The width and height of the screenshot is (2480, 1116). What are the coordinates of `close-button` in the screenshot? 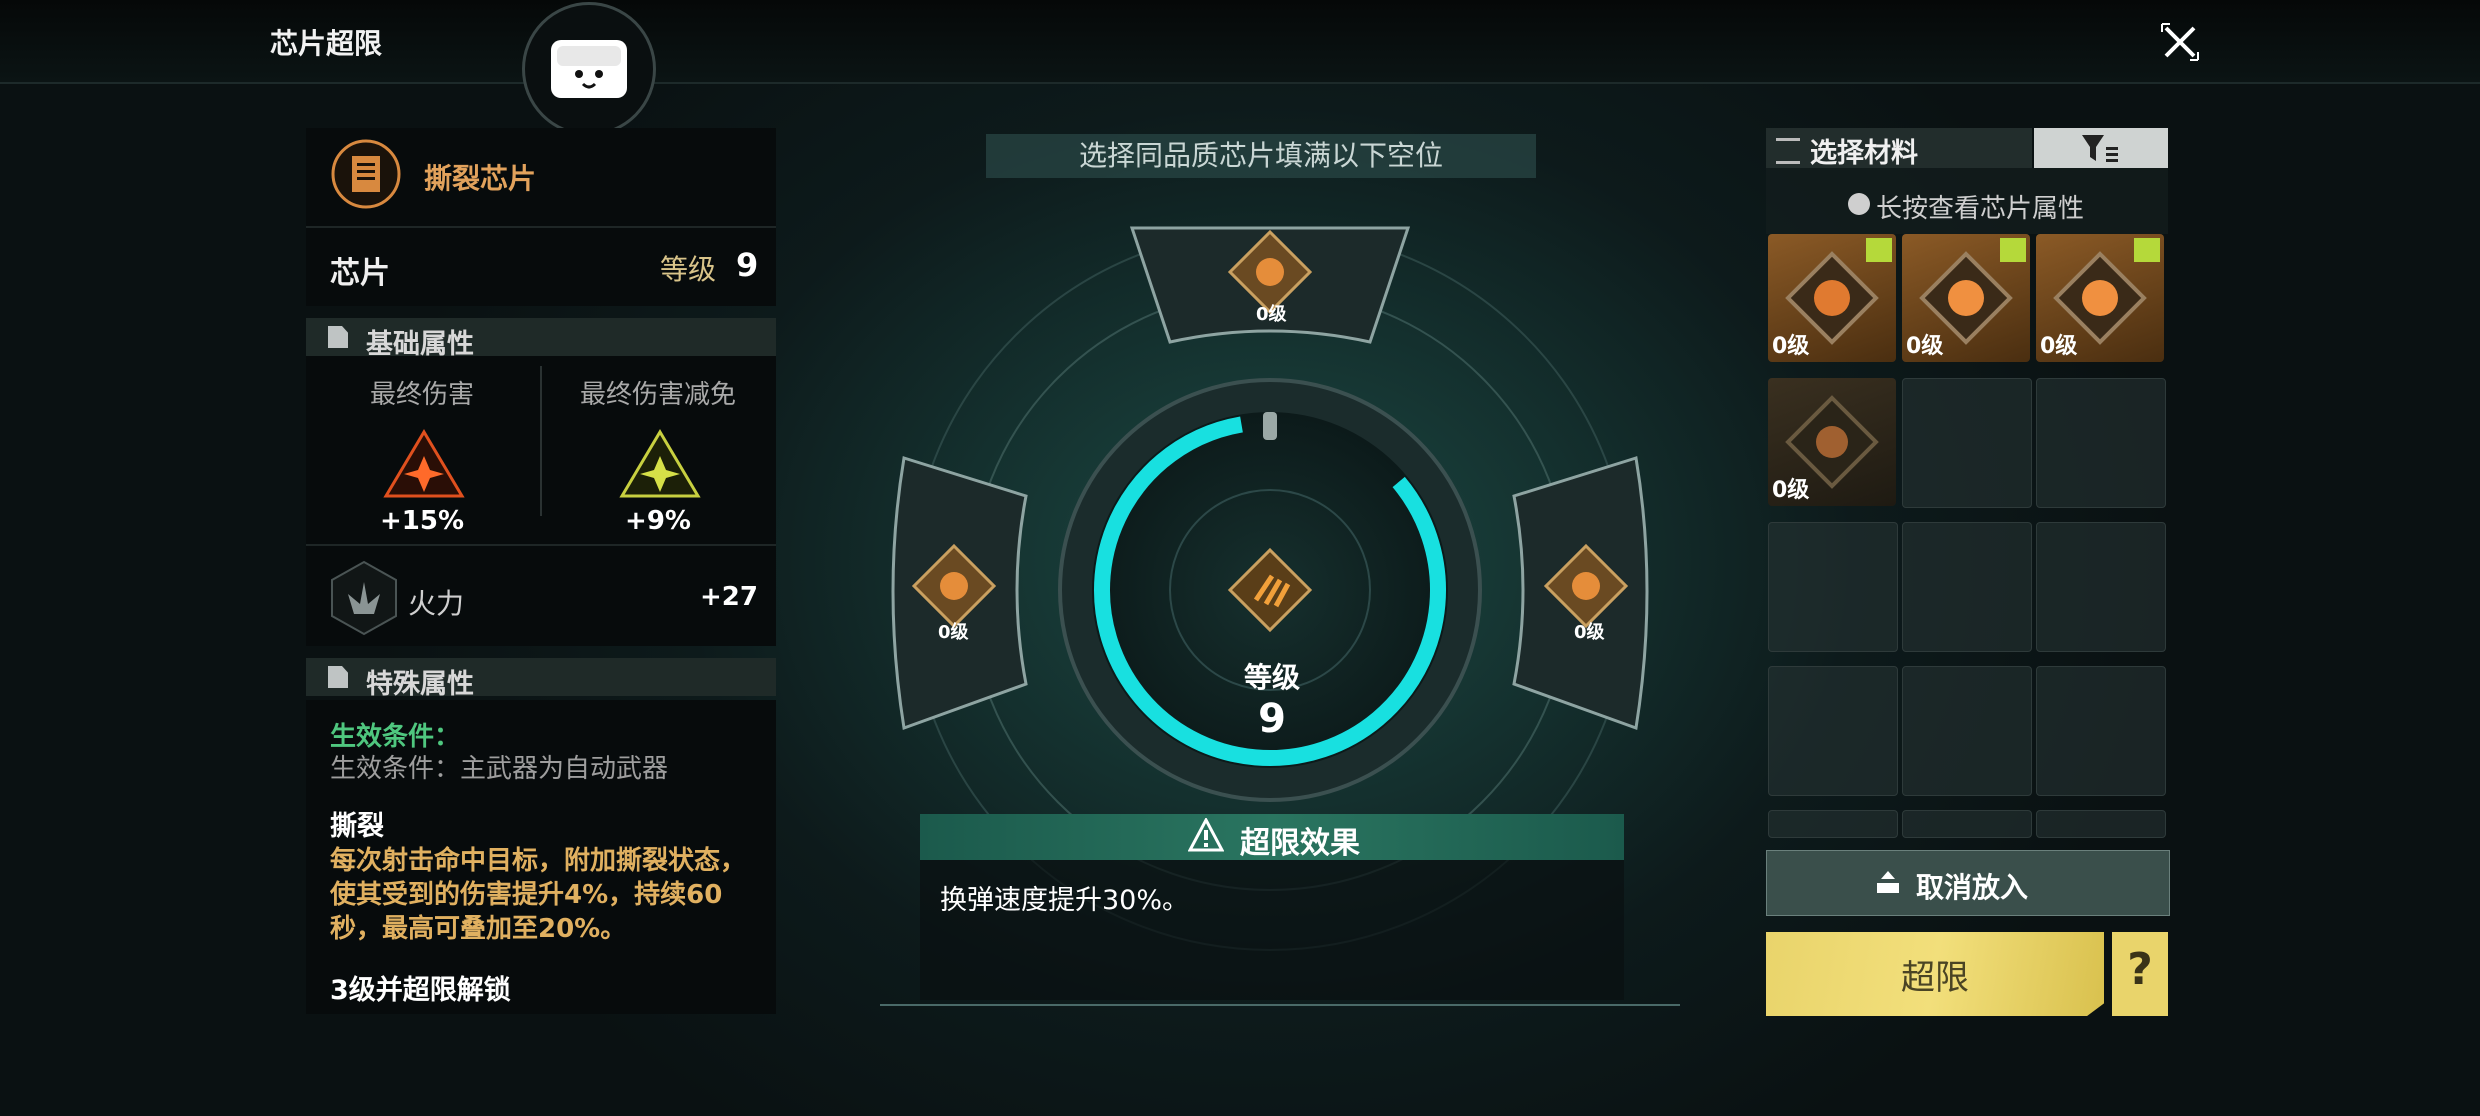 It's located at (2180, 42).